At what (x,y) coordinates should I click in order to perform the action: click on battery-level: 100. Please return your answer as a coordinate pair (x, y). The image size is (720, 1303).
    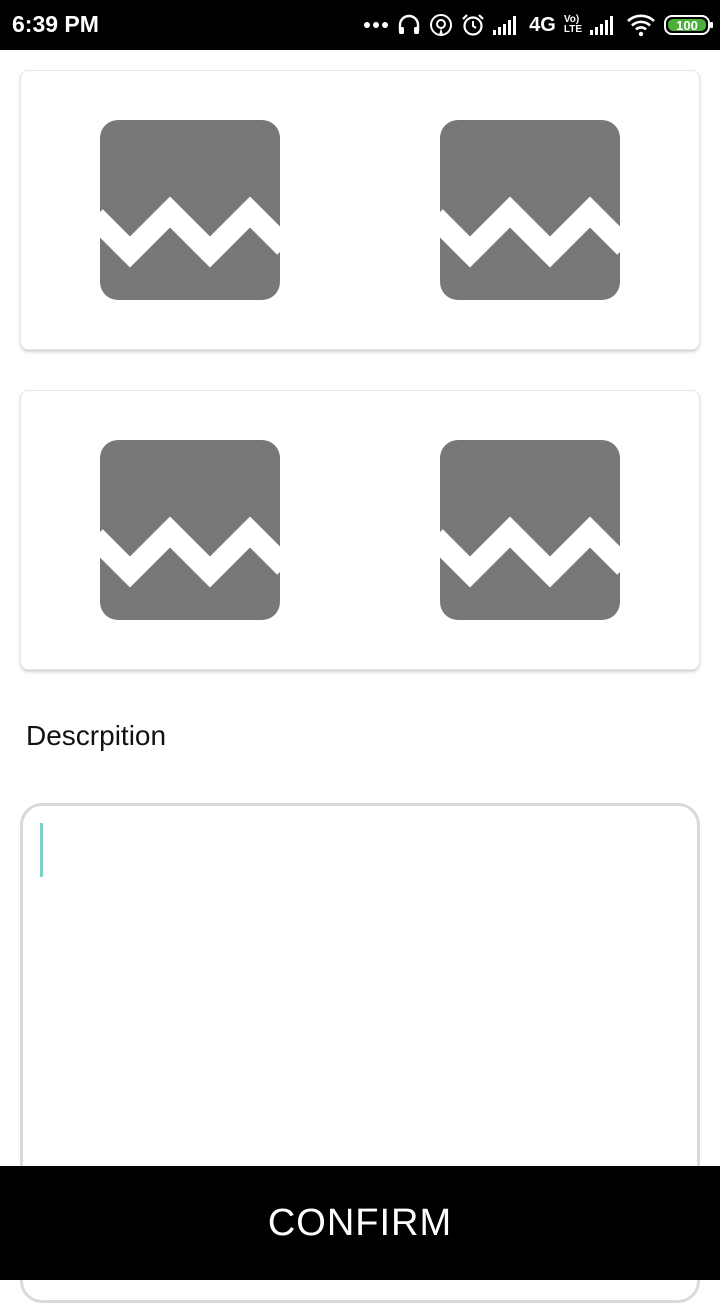
    Looking at the image, I should click on (687, 25).